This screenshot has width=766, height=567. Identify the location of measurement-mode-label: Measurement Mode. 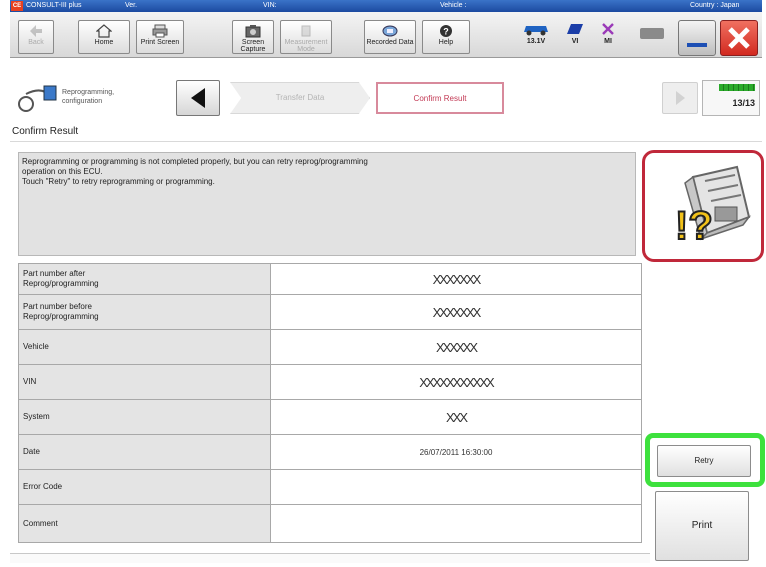
(306, 46).